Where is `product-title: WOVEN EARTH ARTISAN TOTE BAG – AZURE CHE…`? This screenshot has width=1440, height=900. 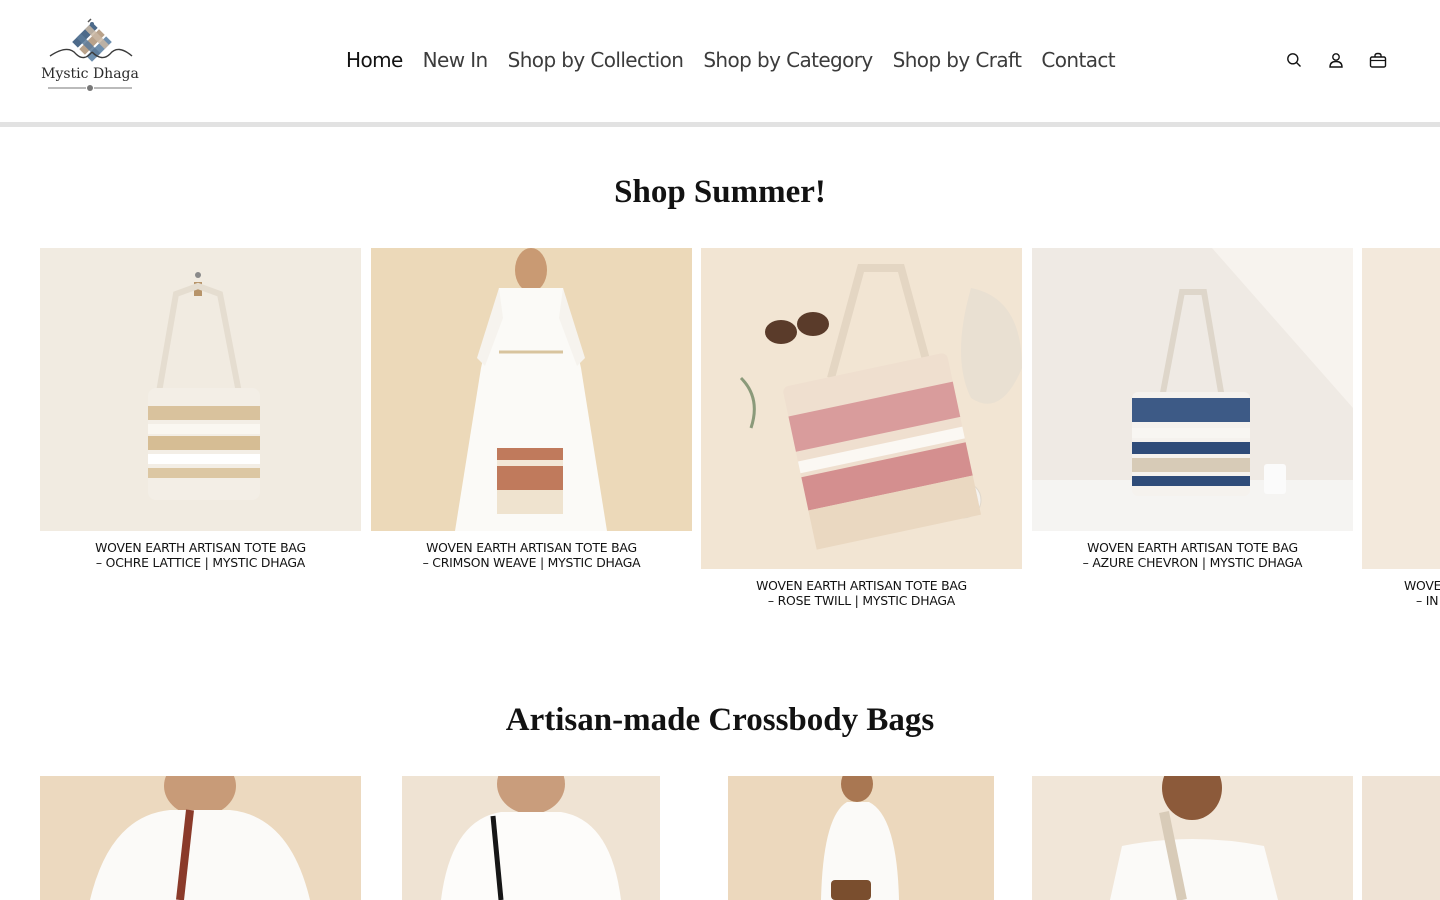 product-title: WOVEN EARTH ARTISAN TOTE BAG – AZURE CHE… is located at coordinates (1192, 555).